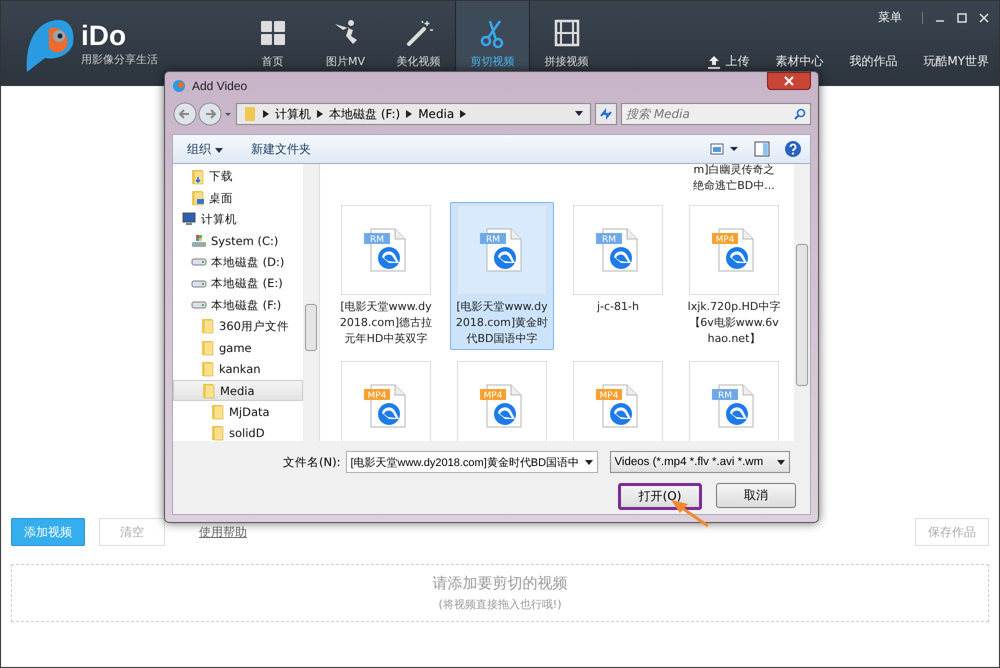 The image size is (1000, 668). Describe the element at coordinates (198, 176) in the screenshot. I see `download-folder-icon` at that location.